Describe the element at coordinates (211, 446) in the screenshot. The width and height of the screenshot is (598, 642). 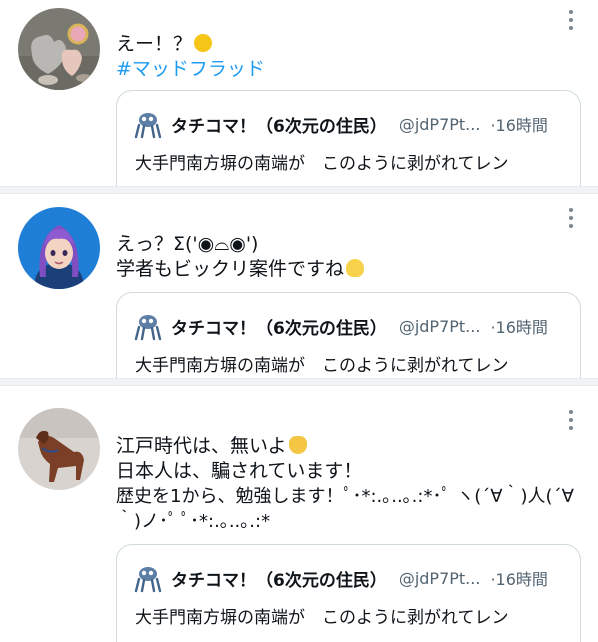
I see `tweet-text-line: 江戸時代は、無いよ` at that location.